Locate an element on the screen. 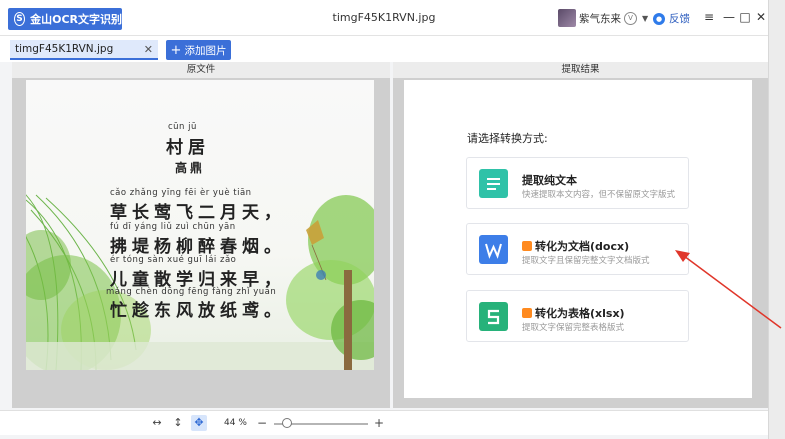 This screenshot has width=785, height=439. option-desc: 提取文字且保留完整文字文档版式 is located at coordinates (586, 261).